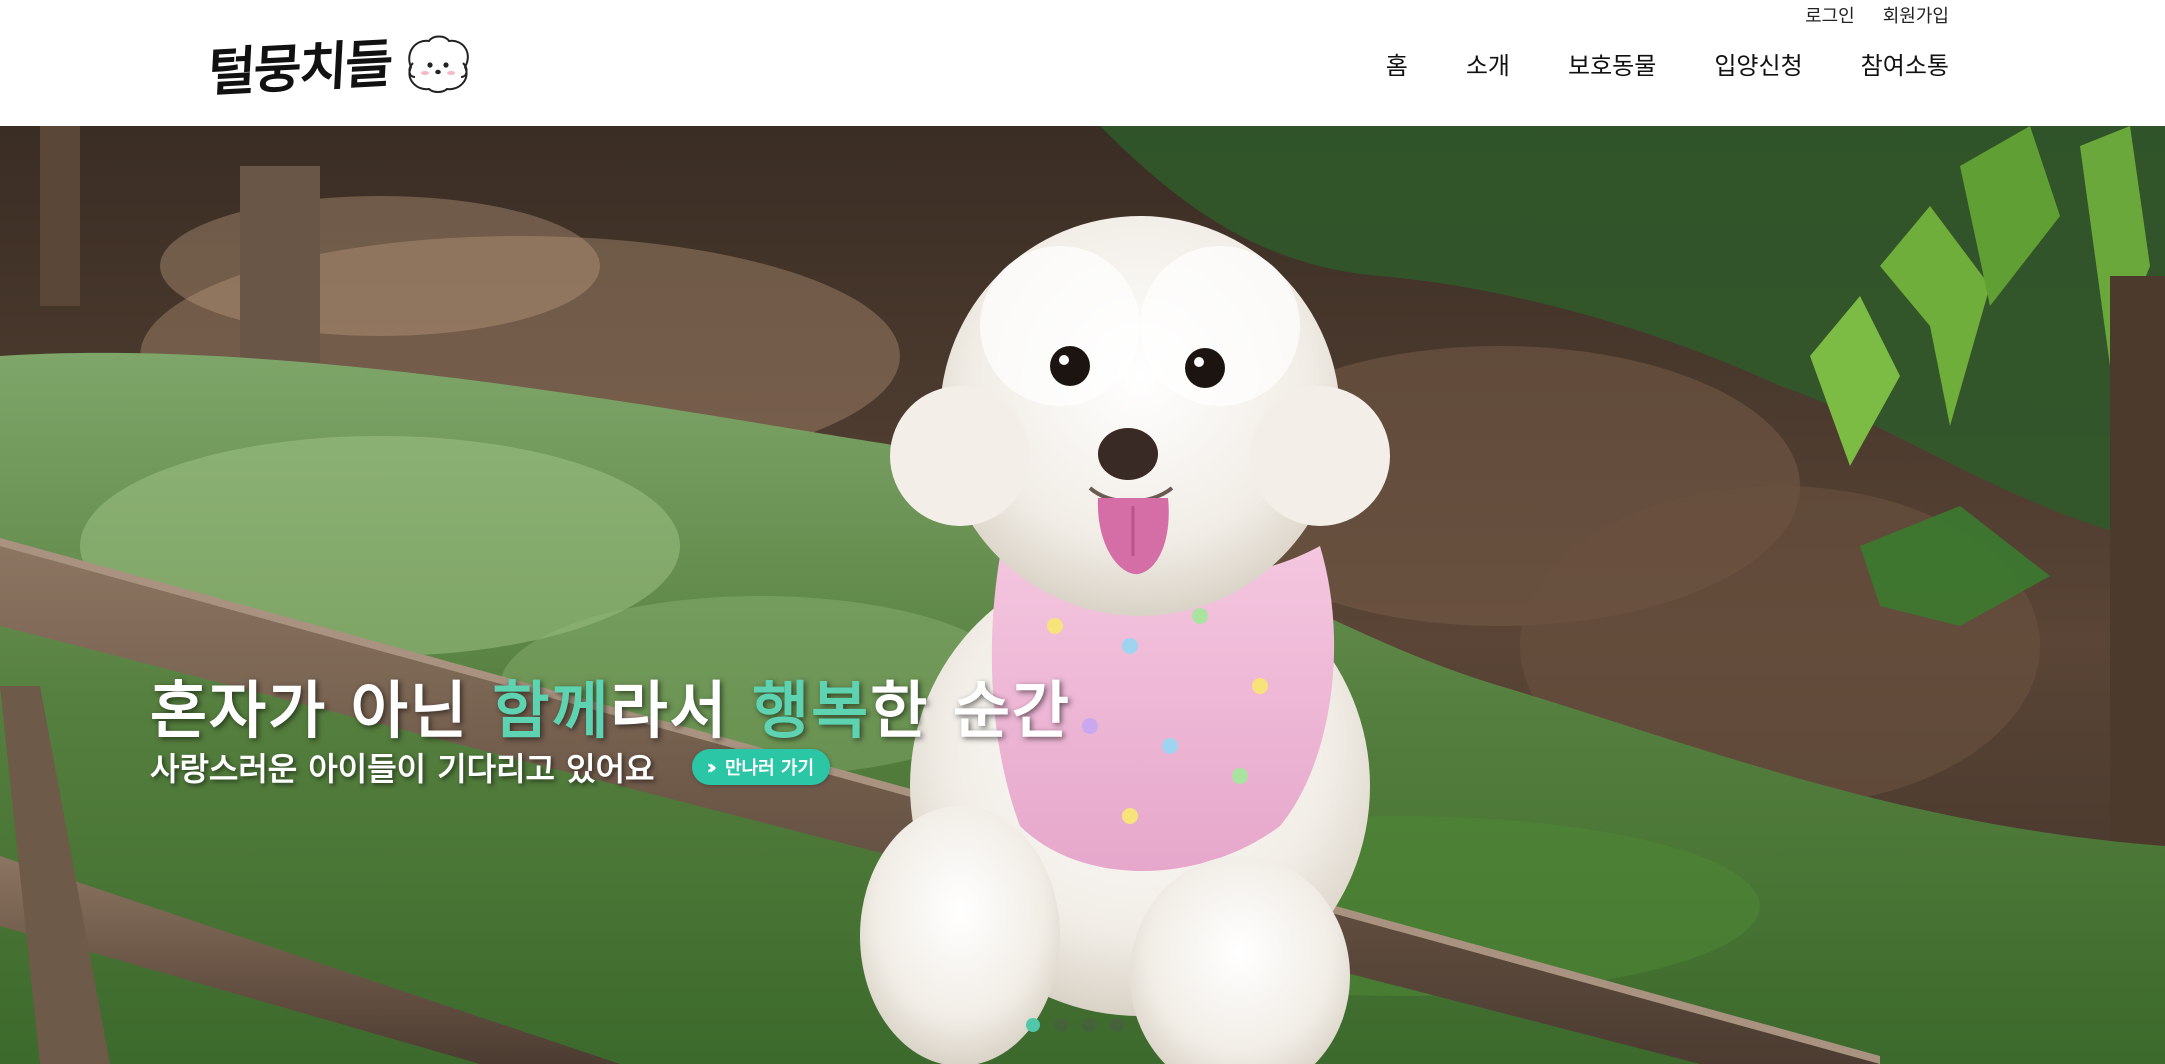 This screenshot has height=1064, width=2165. Describe the element at coordinates (970, 710) in the screenshot. I see `headline-part-3: 한 순간` at that location.